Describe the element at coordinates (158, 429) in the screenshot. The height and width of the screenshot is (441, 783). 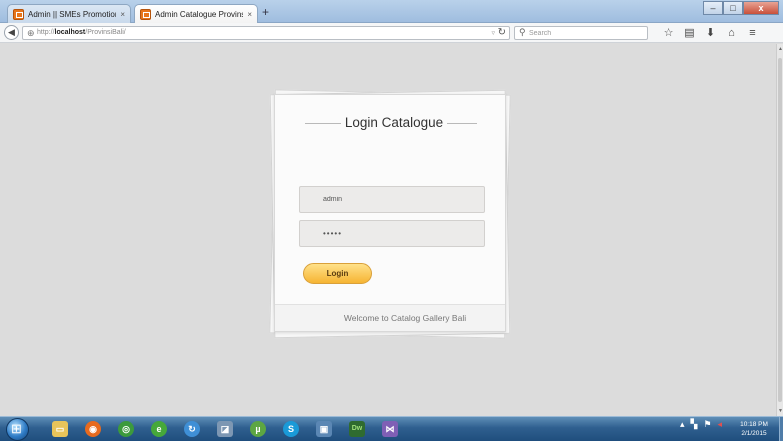
I see `edge-green-icon: e` at that location.